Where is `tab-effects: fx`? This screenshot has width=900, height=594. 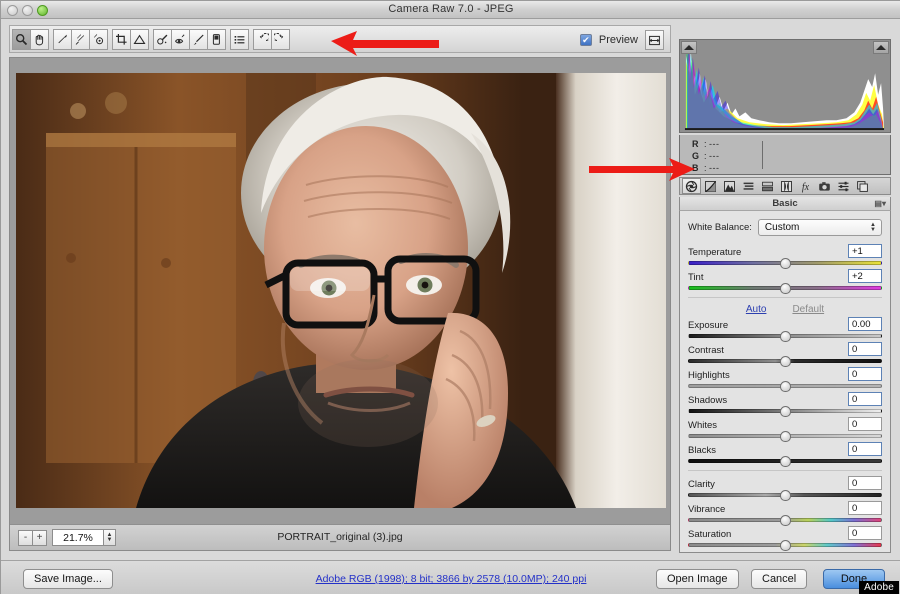
tab-effects: fx is located at coordinates (805, 186).